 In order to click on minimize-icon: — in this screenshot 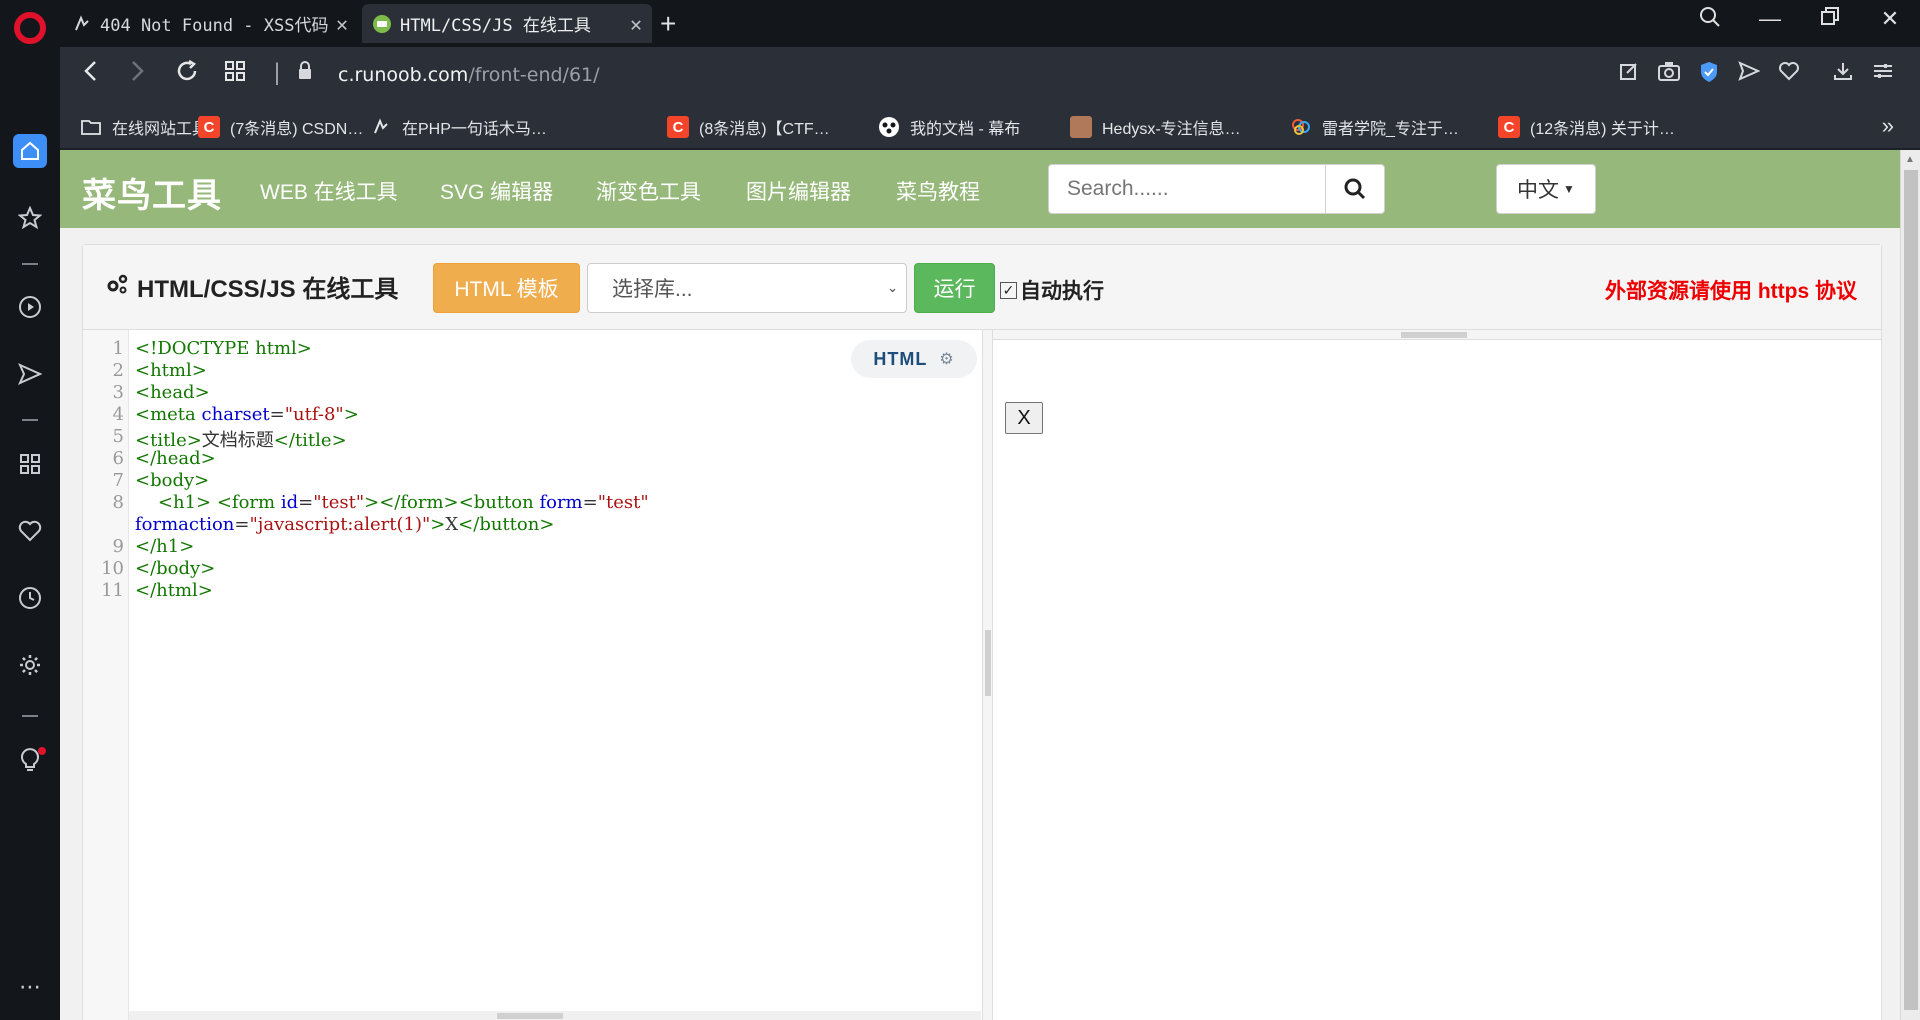, I will do `click(1770, 19)`.